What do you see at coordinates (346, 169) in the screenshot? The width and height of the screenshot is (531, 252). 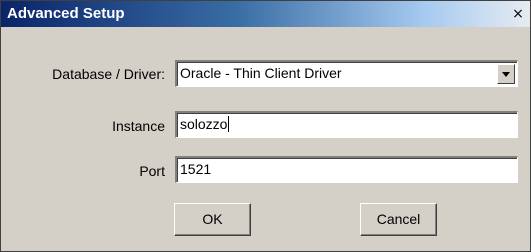 I see `port-input: 1521` at bounding box center [346, 169].